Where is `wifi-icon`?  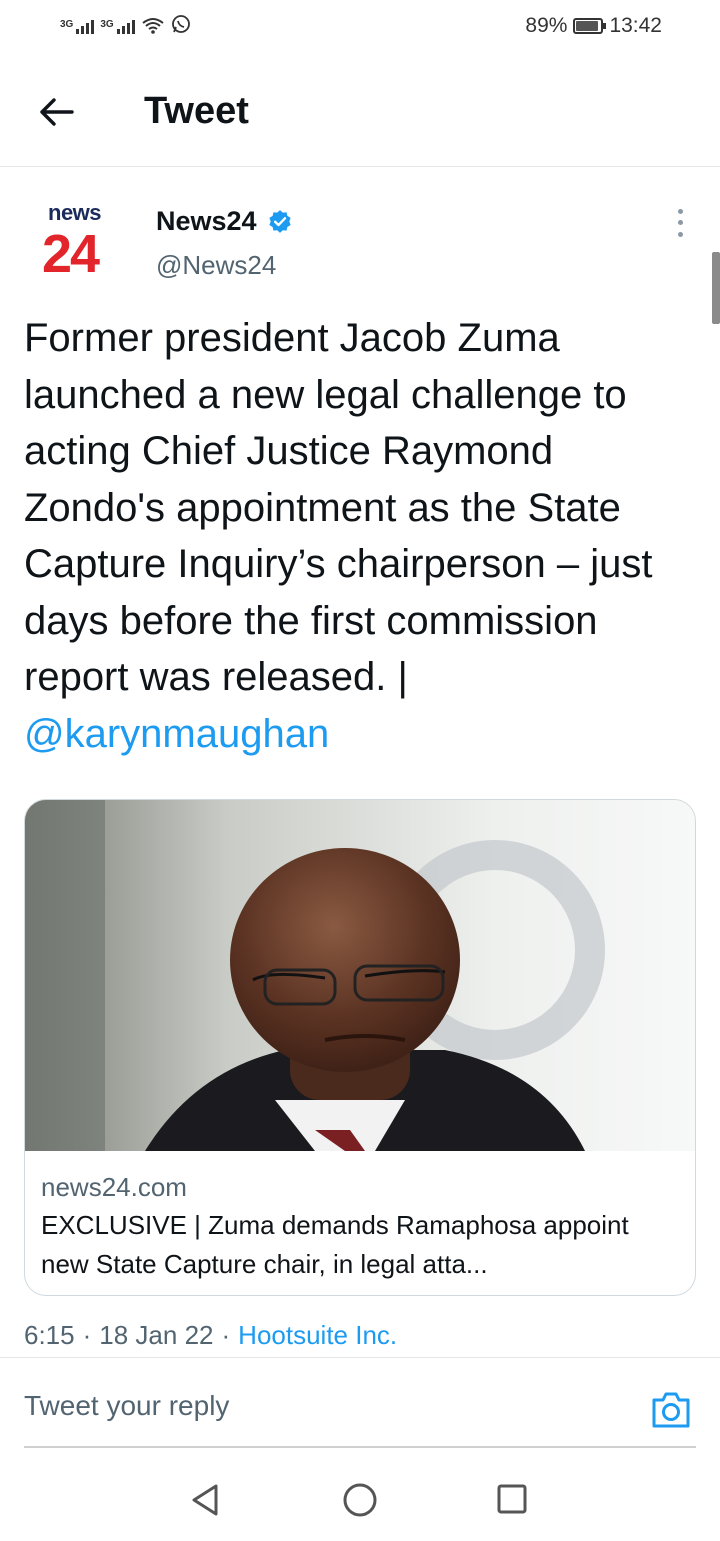
wifi-icon is located at coordinates (153, 26).